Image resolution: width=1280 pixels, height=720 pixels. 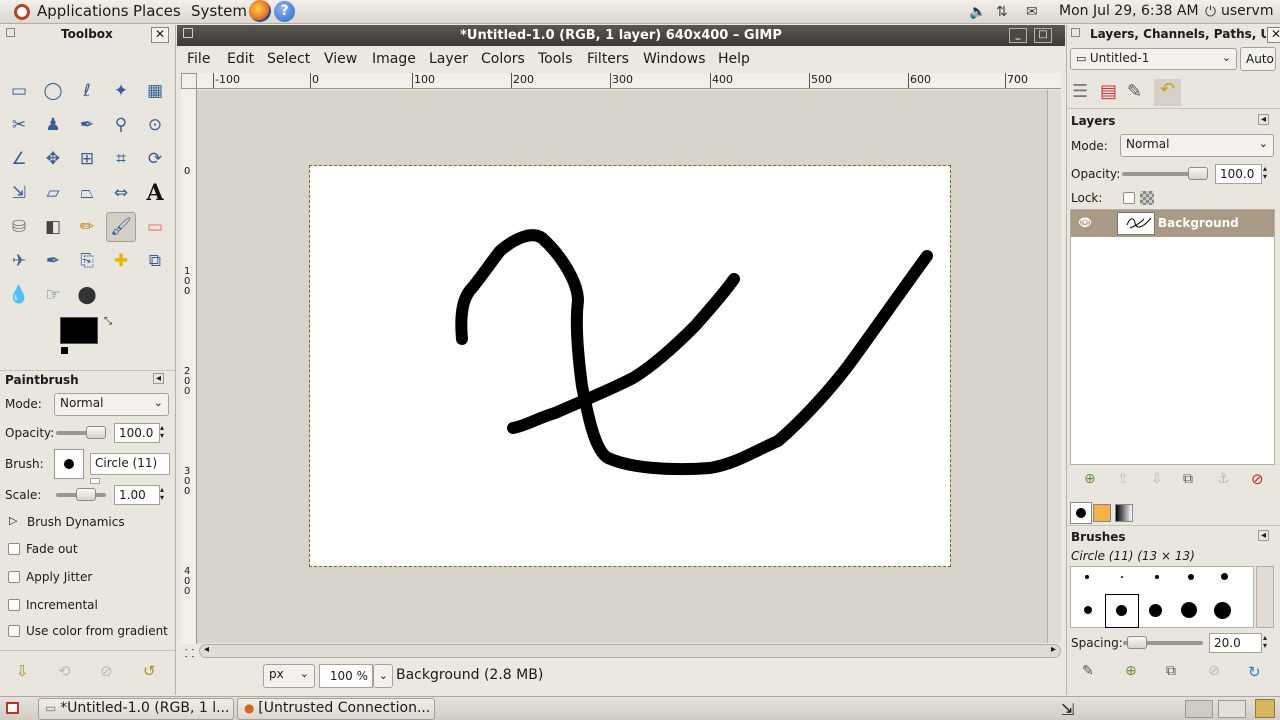 I want to click on pencil-tool-icon: ✏, so click(x=87, y=227).